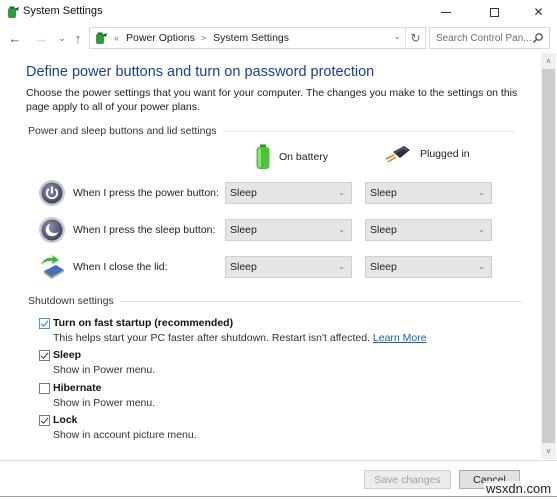 Image resolution: width=557 pixels, height=500 pixels. Describe the element at coordinates (146, 193) in the screenshot. I see `power-button-label: When I press the power button:` at that location.